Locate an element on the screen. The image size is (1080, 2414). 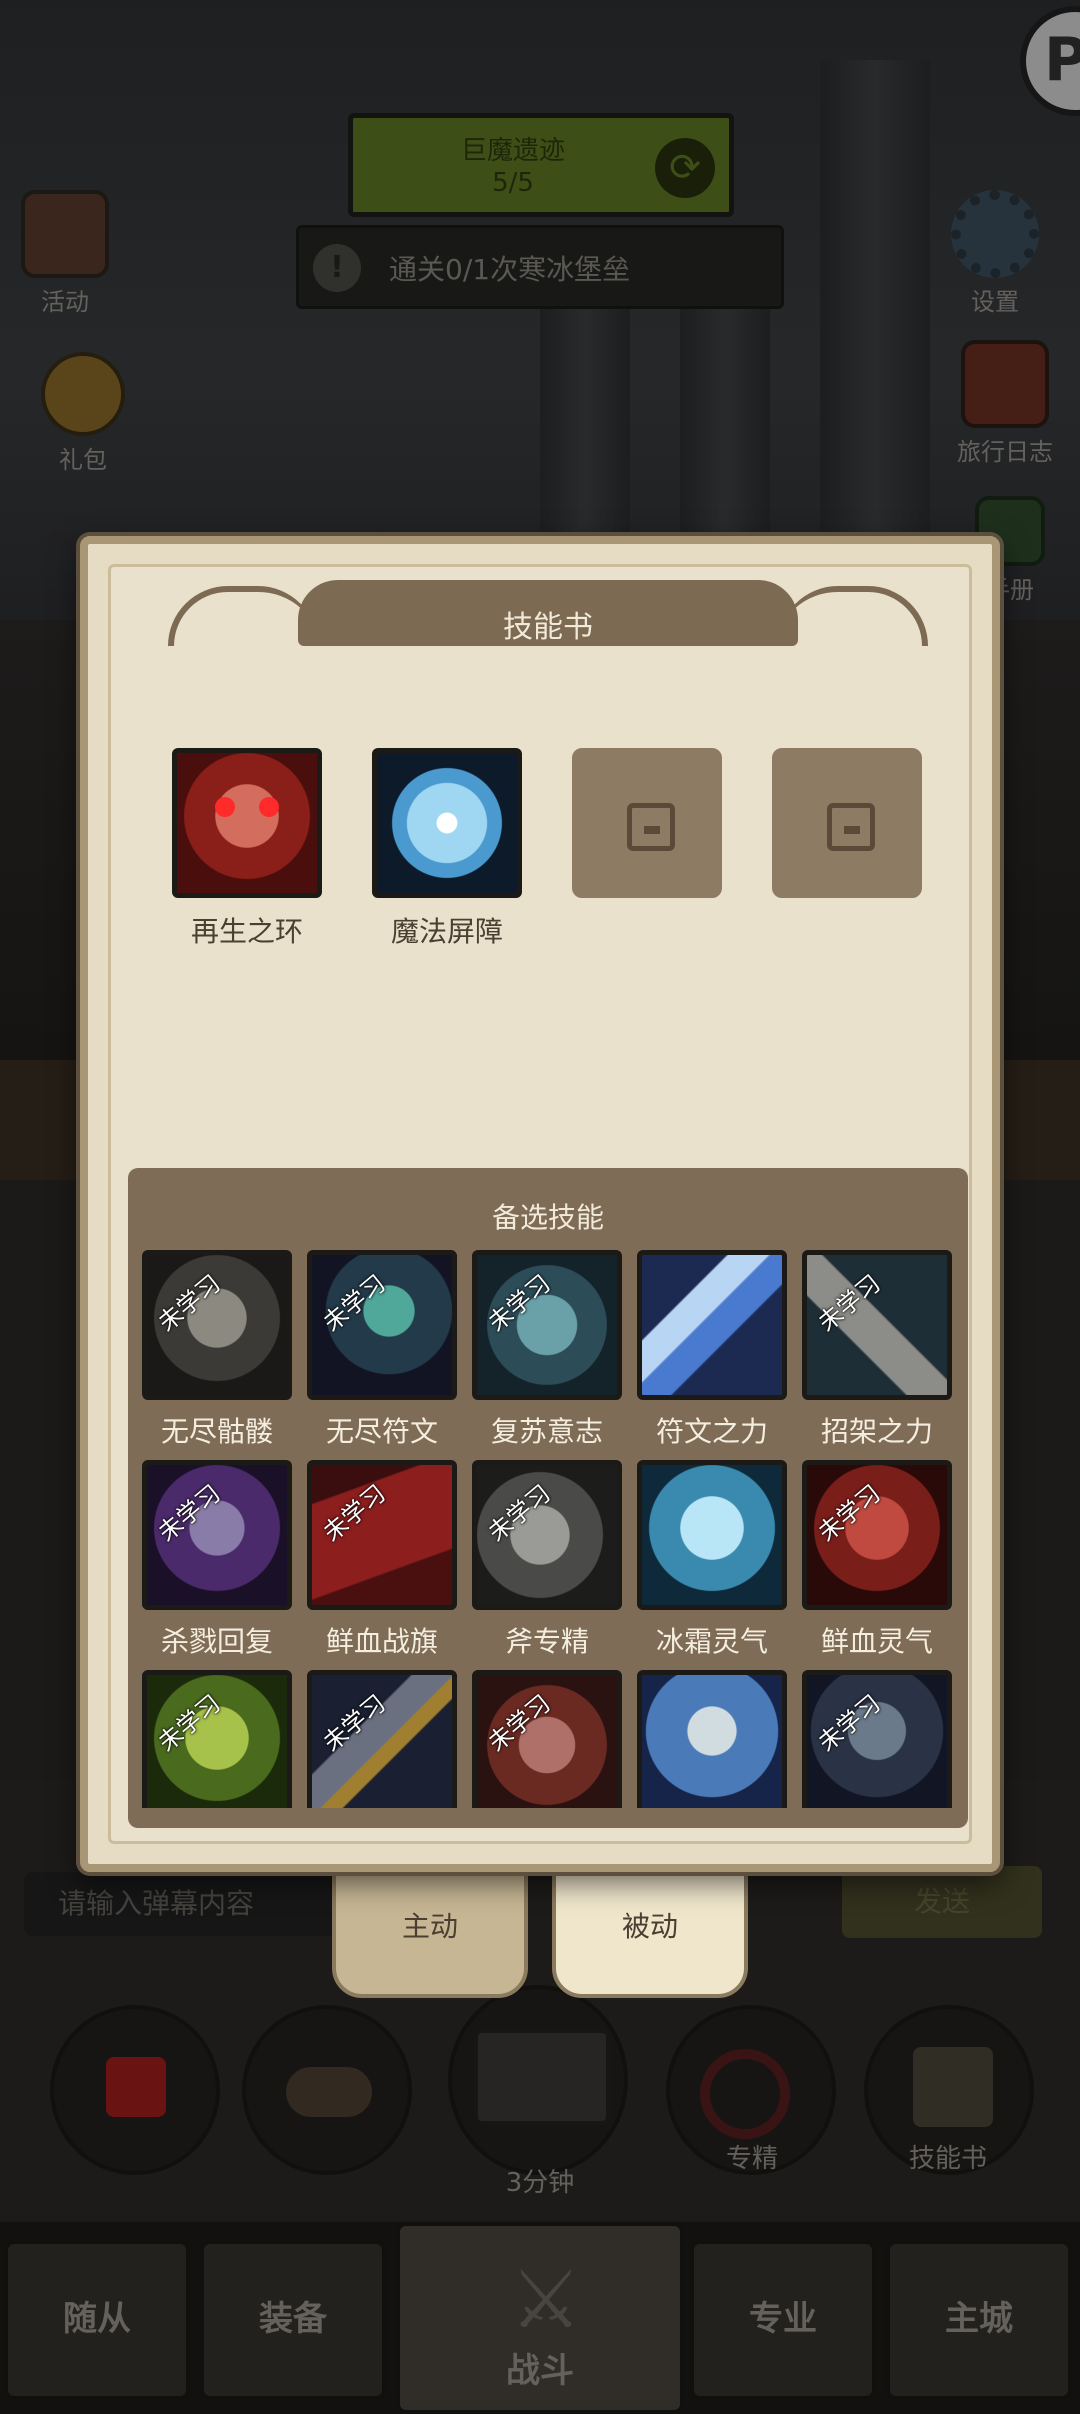
skeleton-icon: 未学习 is located at coordinates (217, 1325).